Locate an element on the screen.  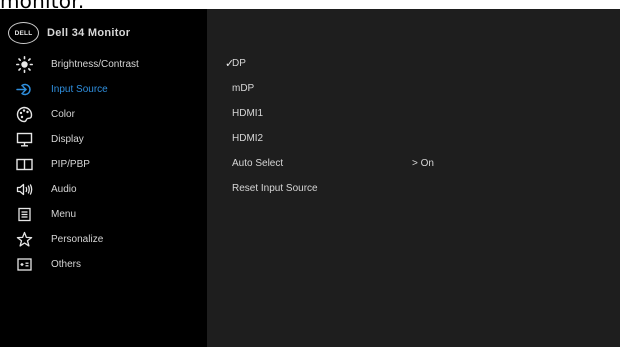
menu-item-label: Audio is located at coordinates (64, 189).